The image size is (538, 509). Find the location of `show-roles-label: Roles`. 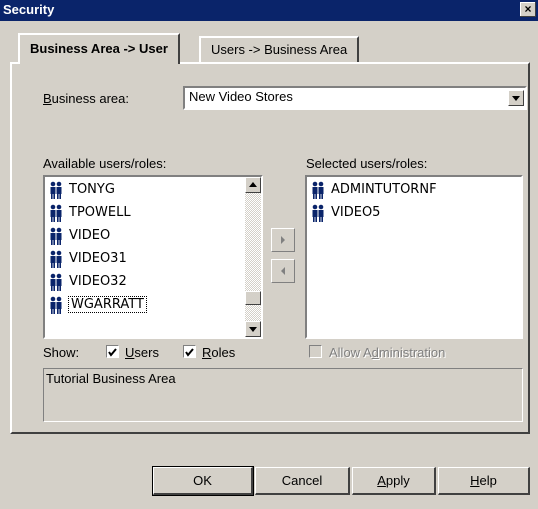

show-roles-label: Roles is located at coordinates (219, 352).